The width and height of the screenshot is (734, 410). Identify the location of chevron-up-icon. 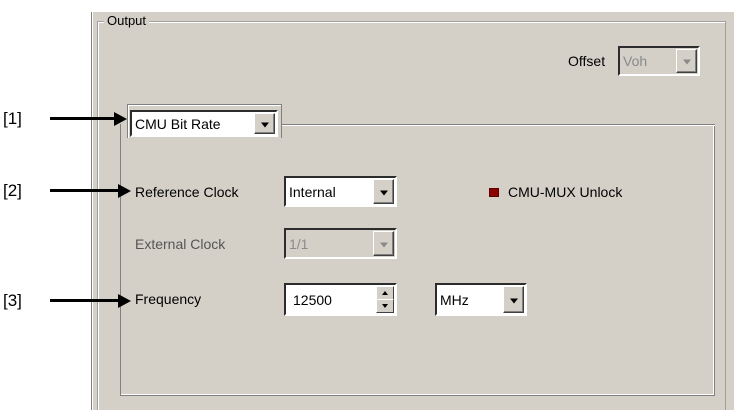
(385, 293).